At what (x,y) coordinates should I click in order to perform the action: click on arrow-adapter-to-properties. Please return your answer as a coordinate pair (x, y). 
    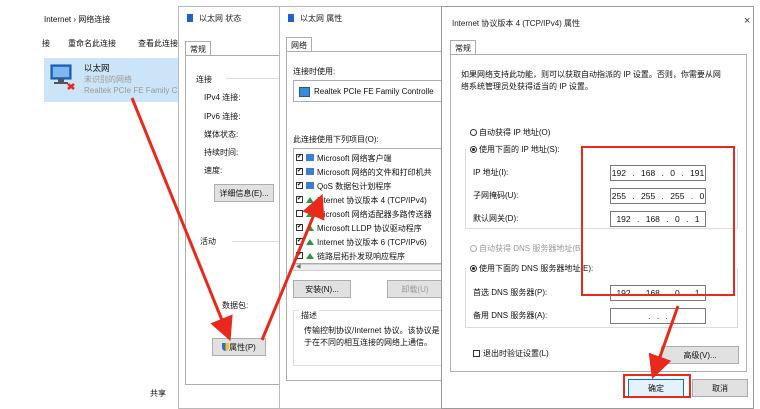
    Looking at the image, I should click on (181, 219).